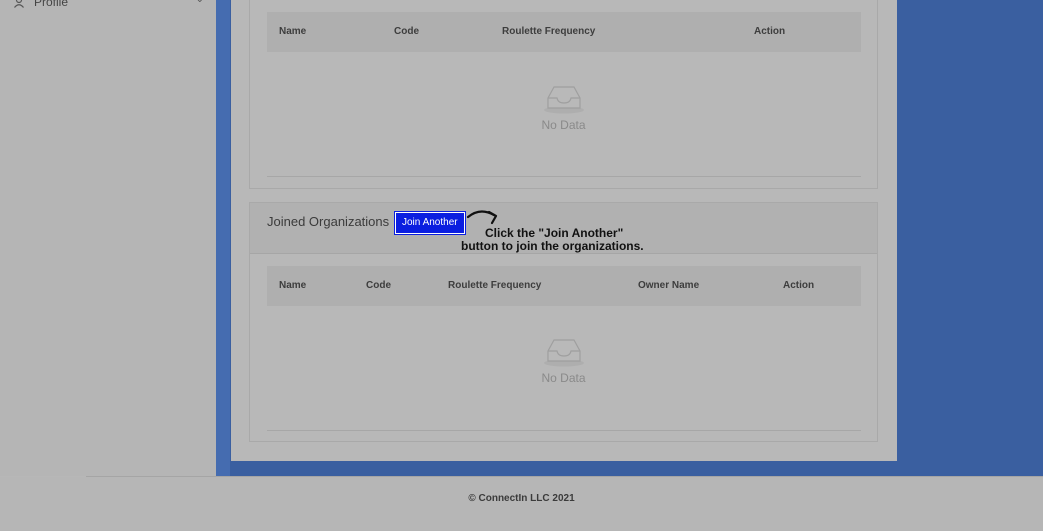 The height and width of the screenshot is (531, 1043). What do you see at coordinates (114, 6) in the screenshot?
I see `sidebar-item-profile: Profile ⌄` at bounding box center [114, 6].